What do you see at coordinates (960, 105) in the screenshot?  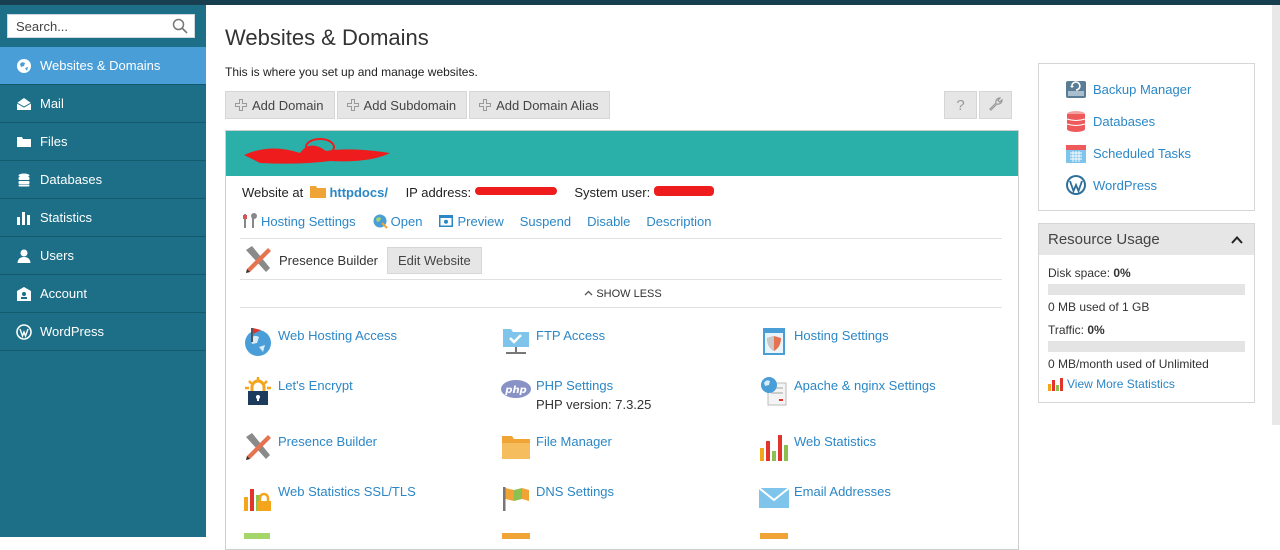 I see `help-button: ?` at bounding box center [960, 105].